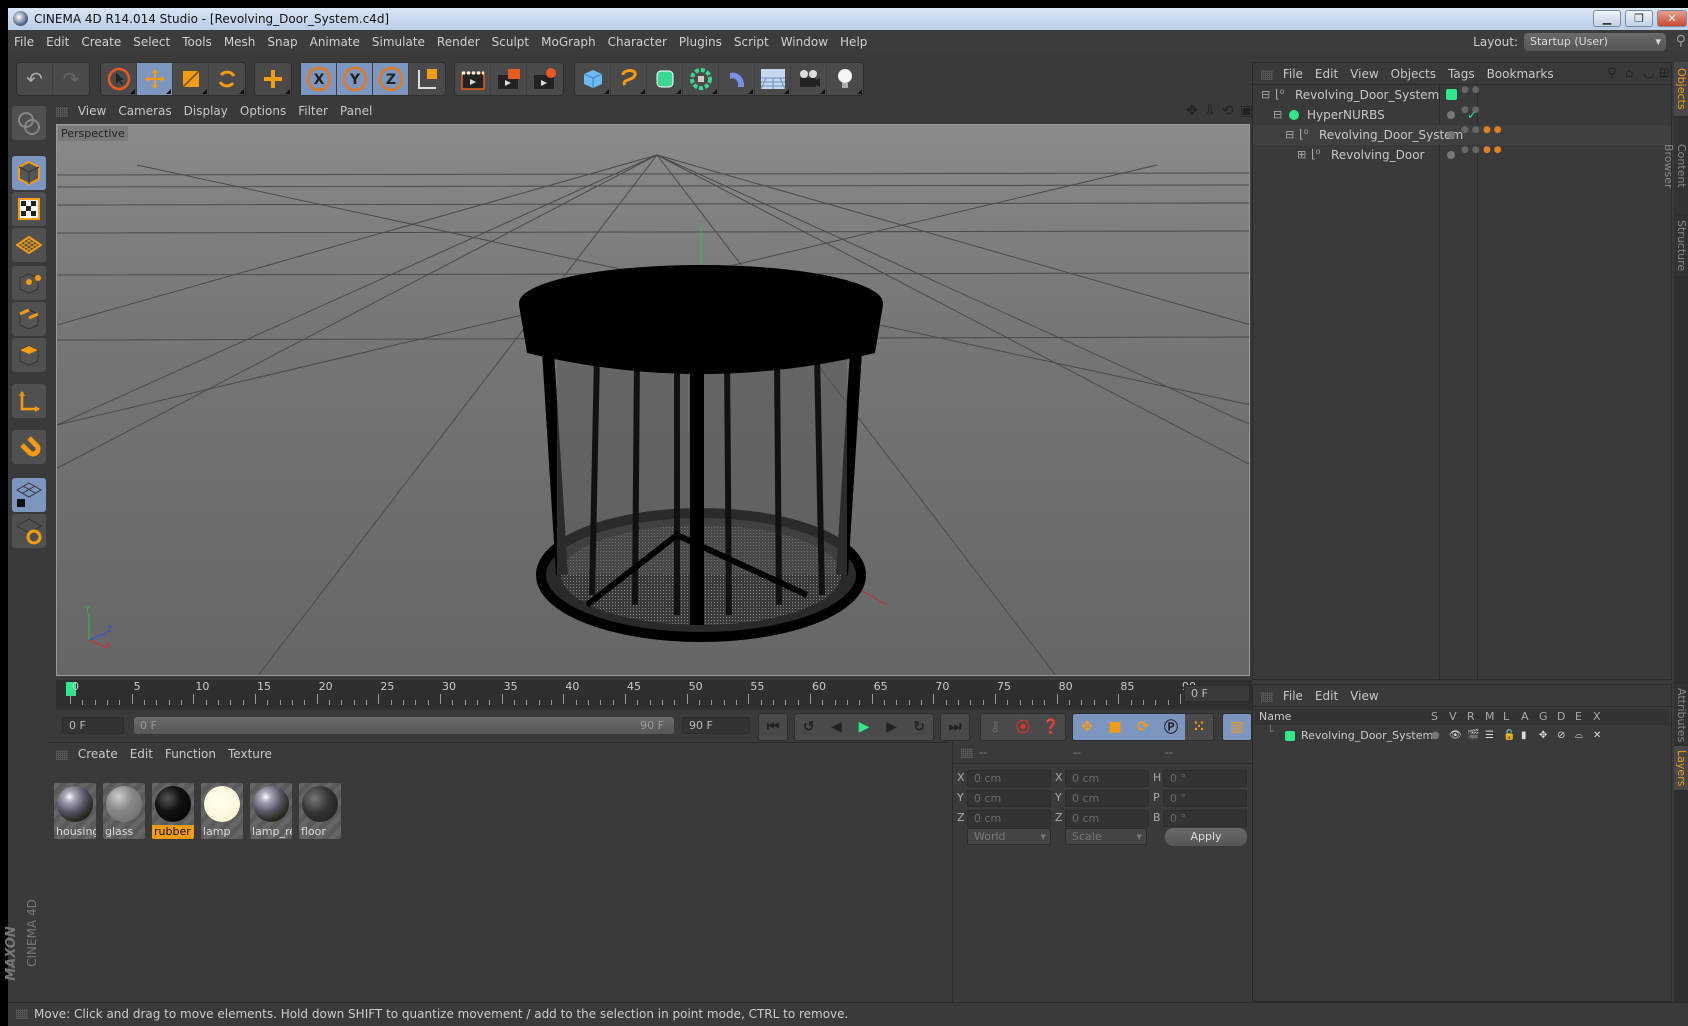 The image size is (1688, 1026). What do you see at coordinates (1639, 18) in the screenshot?
I see `restore-button: ❐` at bounding box center [1639, 18].